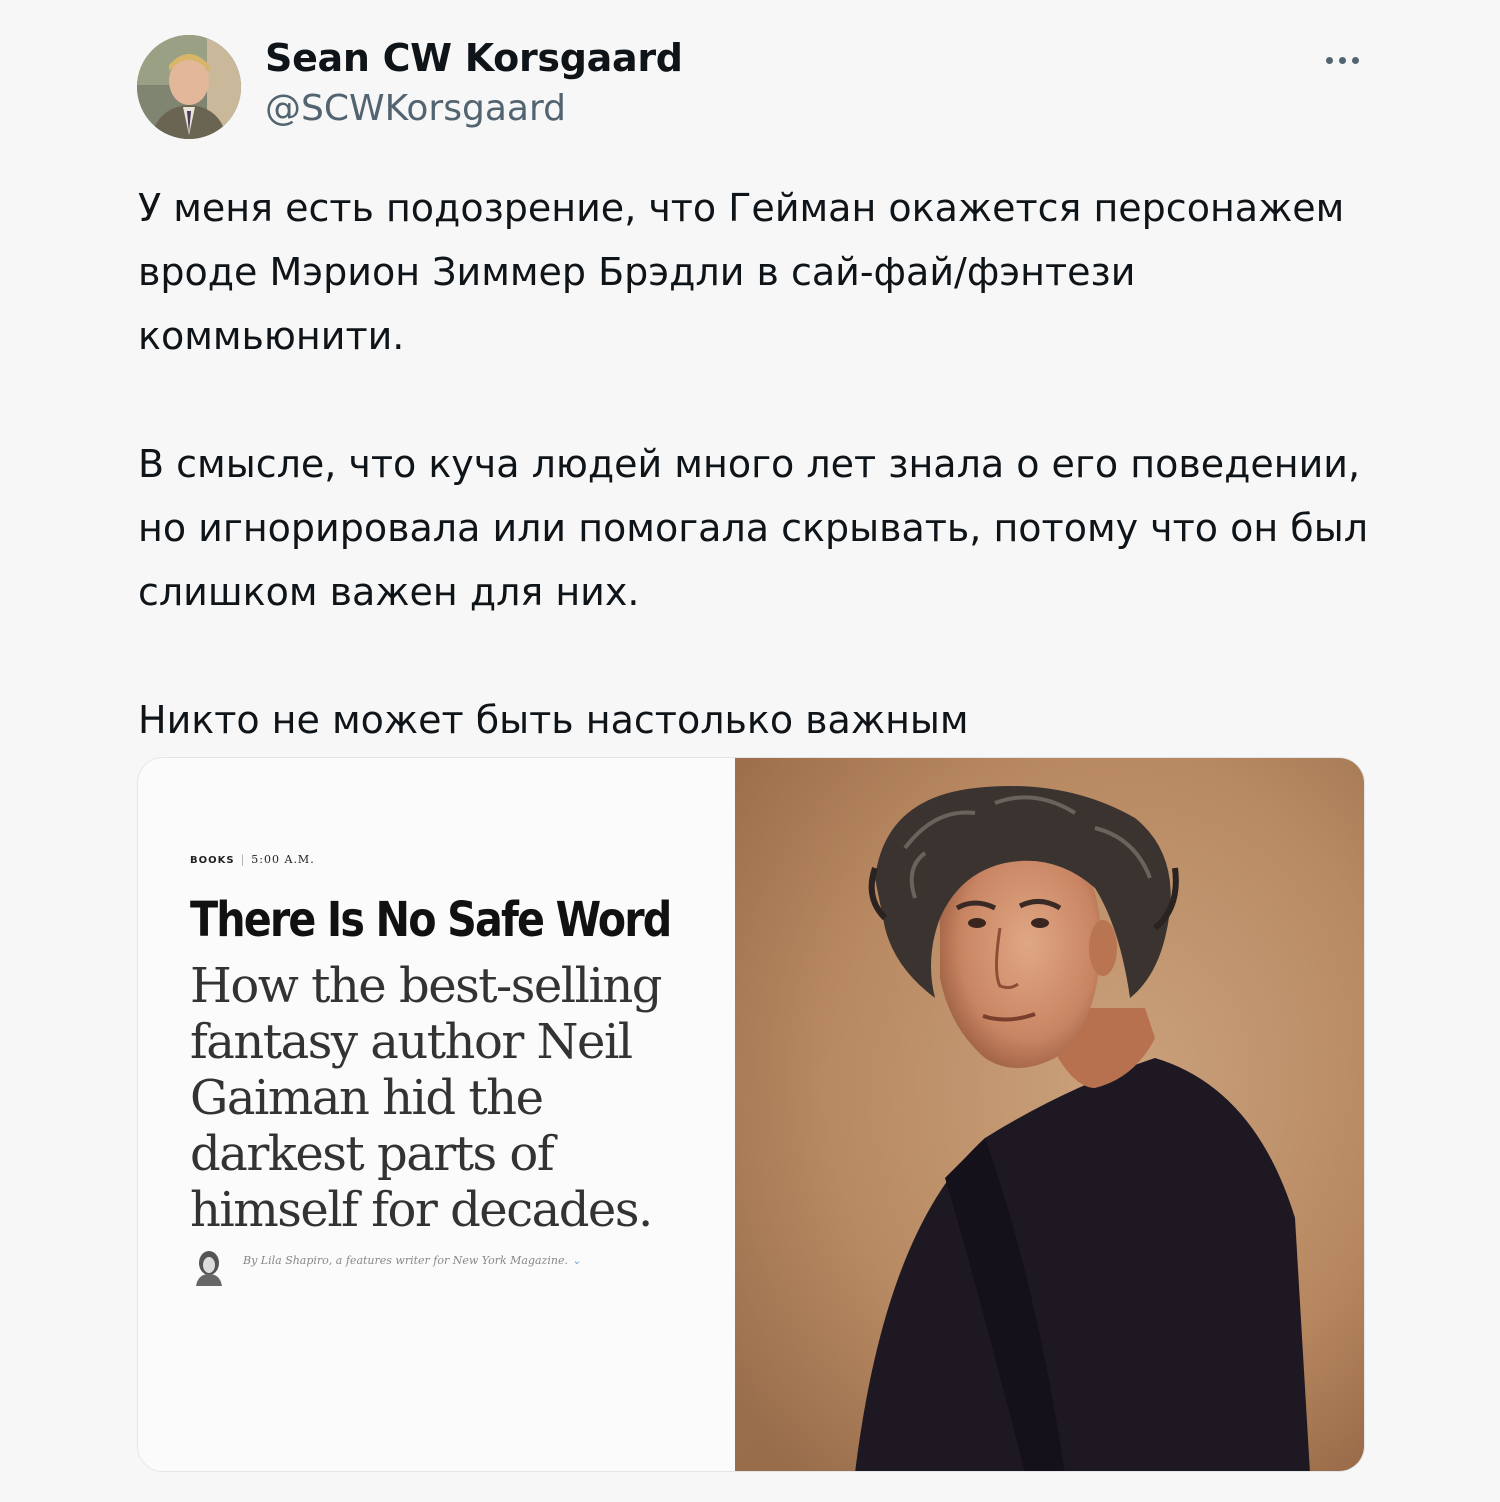  What do you see at coordinates (576, 1260) in the screenshot?
I see `chevron-down-icon: ⌄` at bounding box center [576, 1260].